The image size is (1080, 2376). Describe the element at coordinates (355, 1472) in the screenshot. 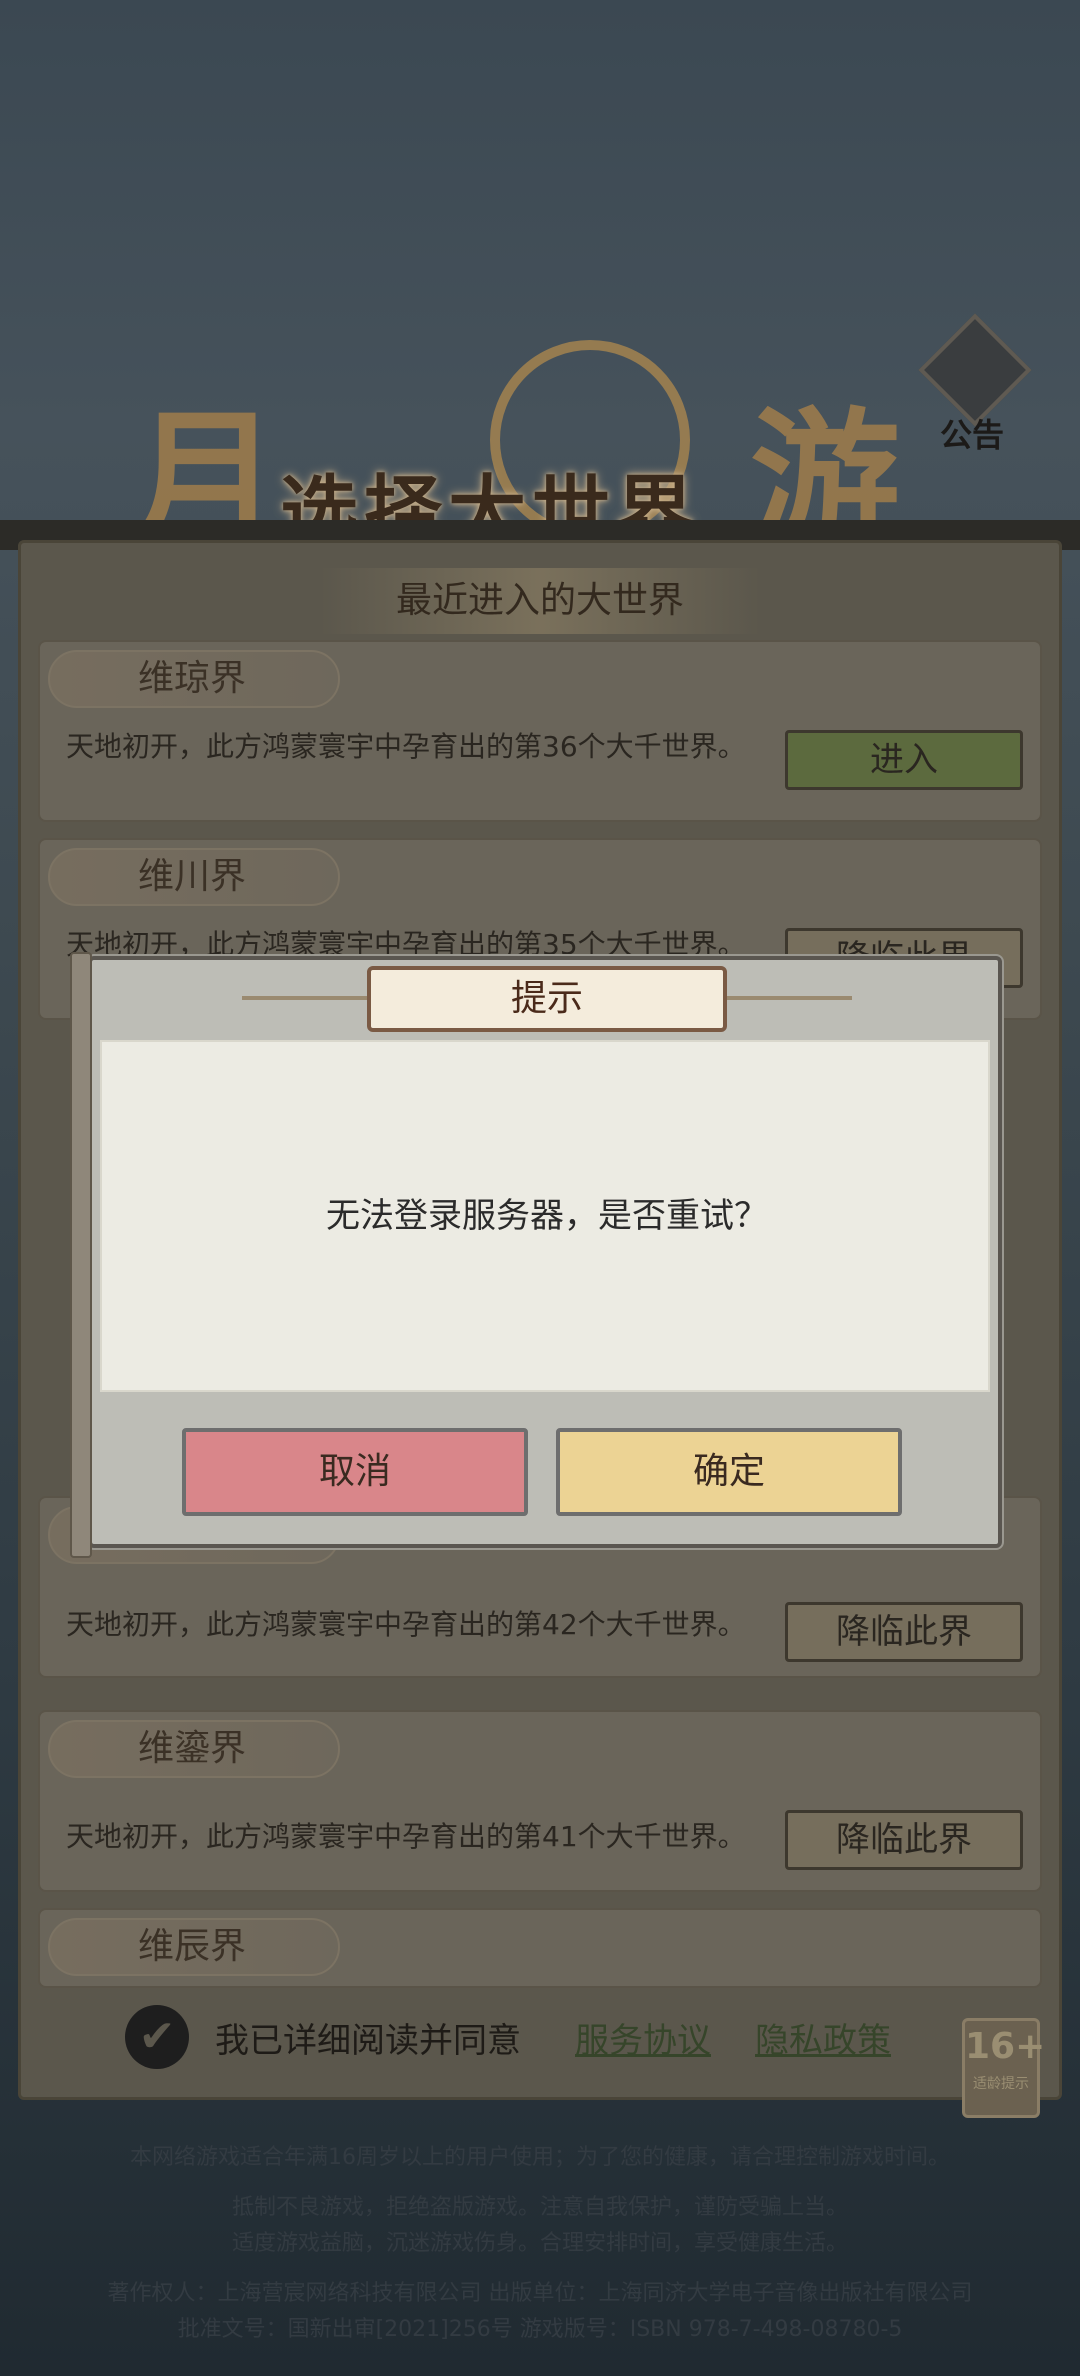

I see `cancel-button: 取消` at that location.